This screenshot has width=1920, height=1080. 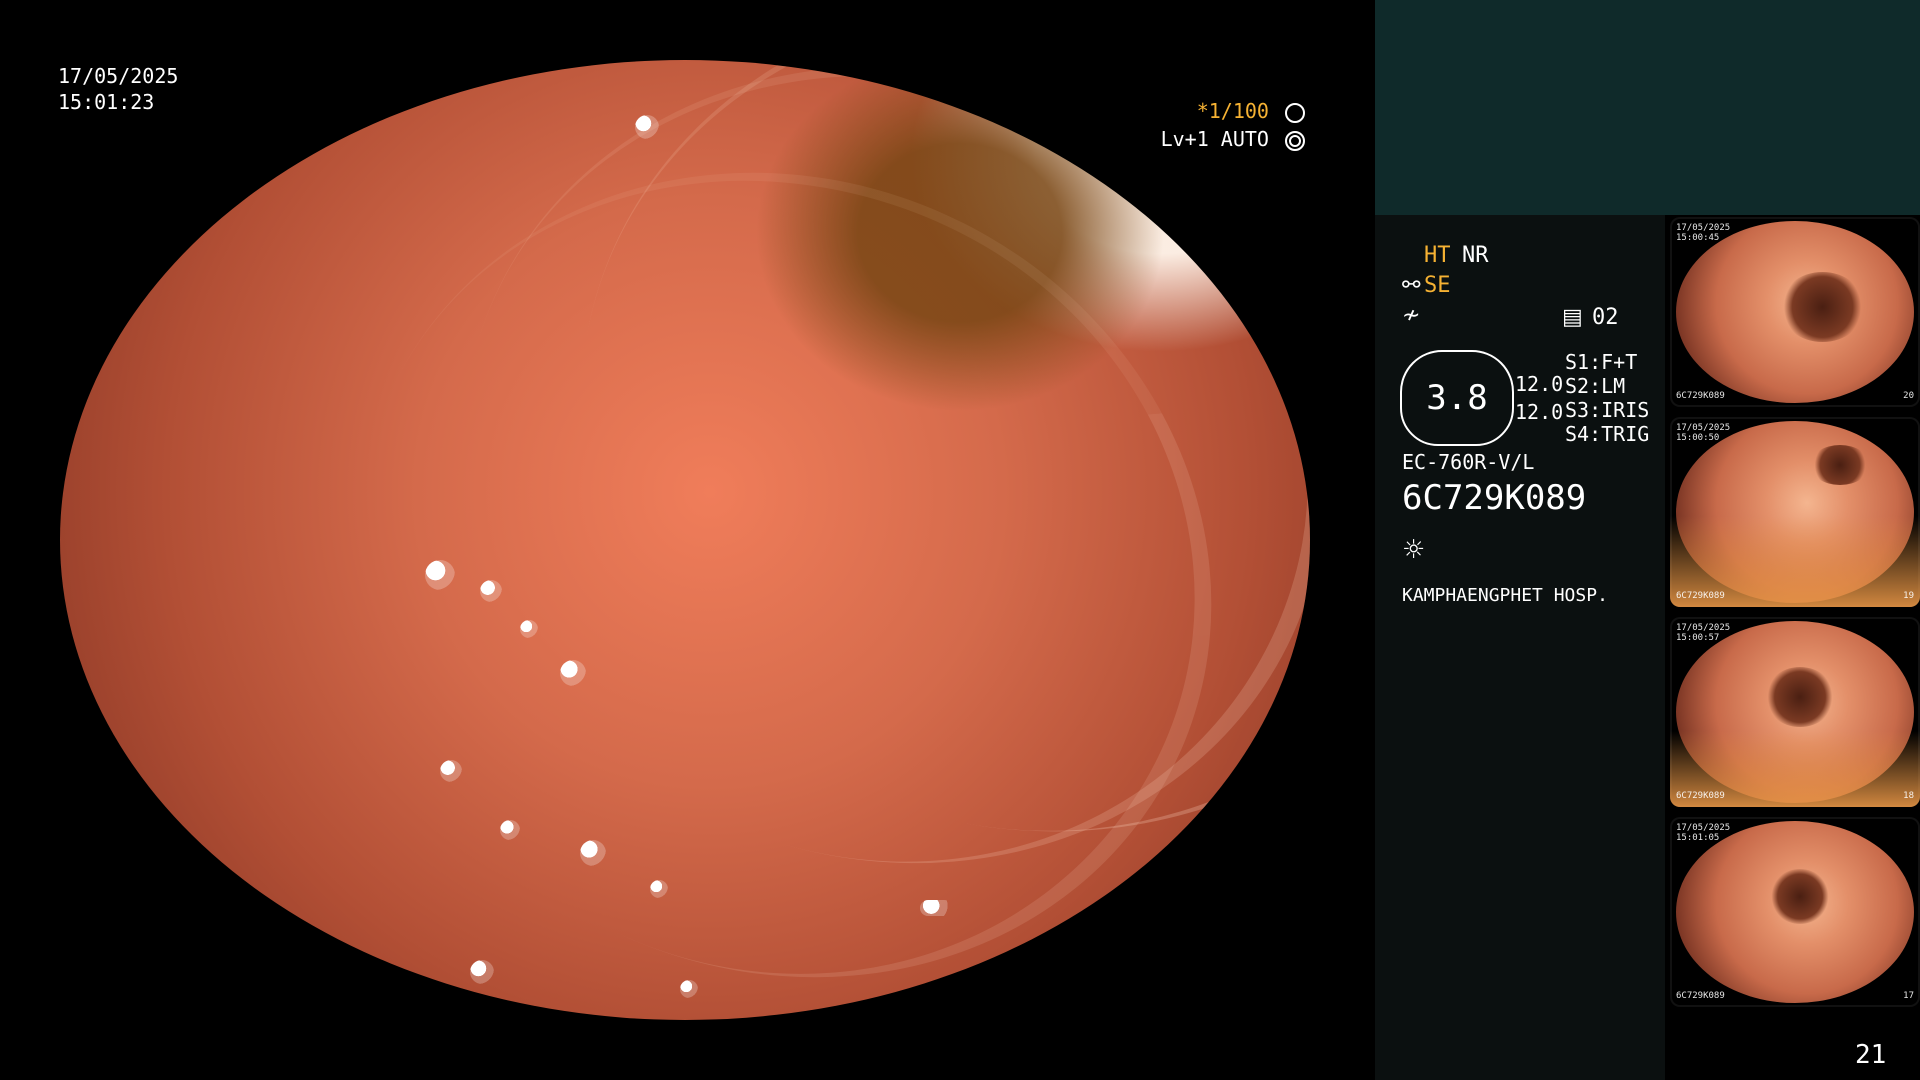 What do you see at coordinates (1411, 315) in the screenshot?
I see `signal-icon: ≁` at bounding box center [1411, 315].